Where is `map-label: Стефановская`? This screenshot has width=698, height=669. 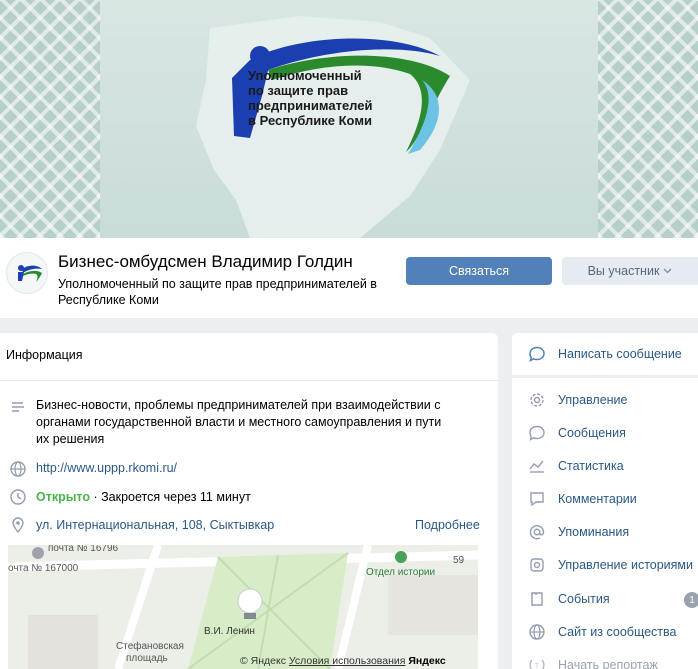
map-label: Стефановская is located at coordinates (150, 646).